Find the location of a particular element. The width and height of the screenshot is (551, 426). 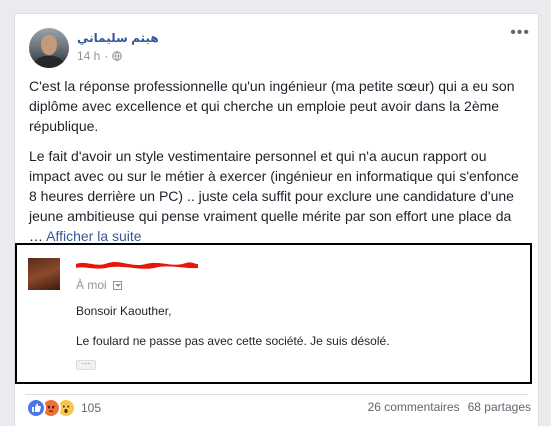

email-show-more-icon: ··· is located at coordinates (86, 364).